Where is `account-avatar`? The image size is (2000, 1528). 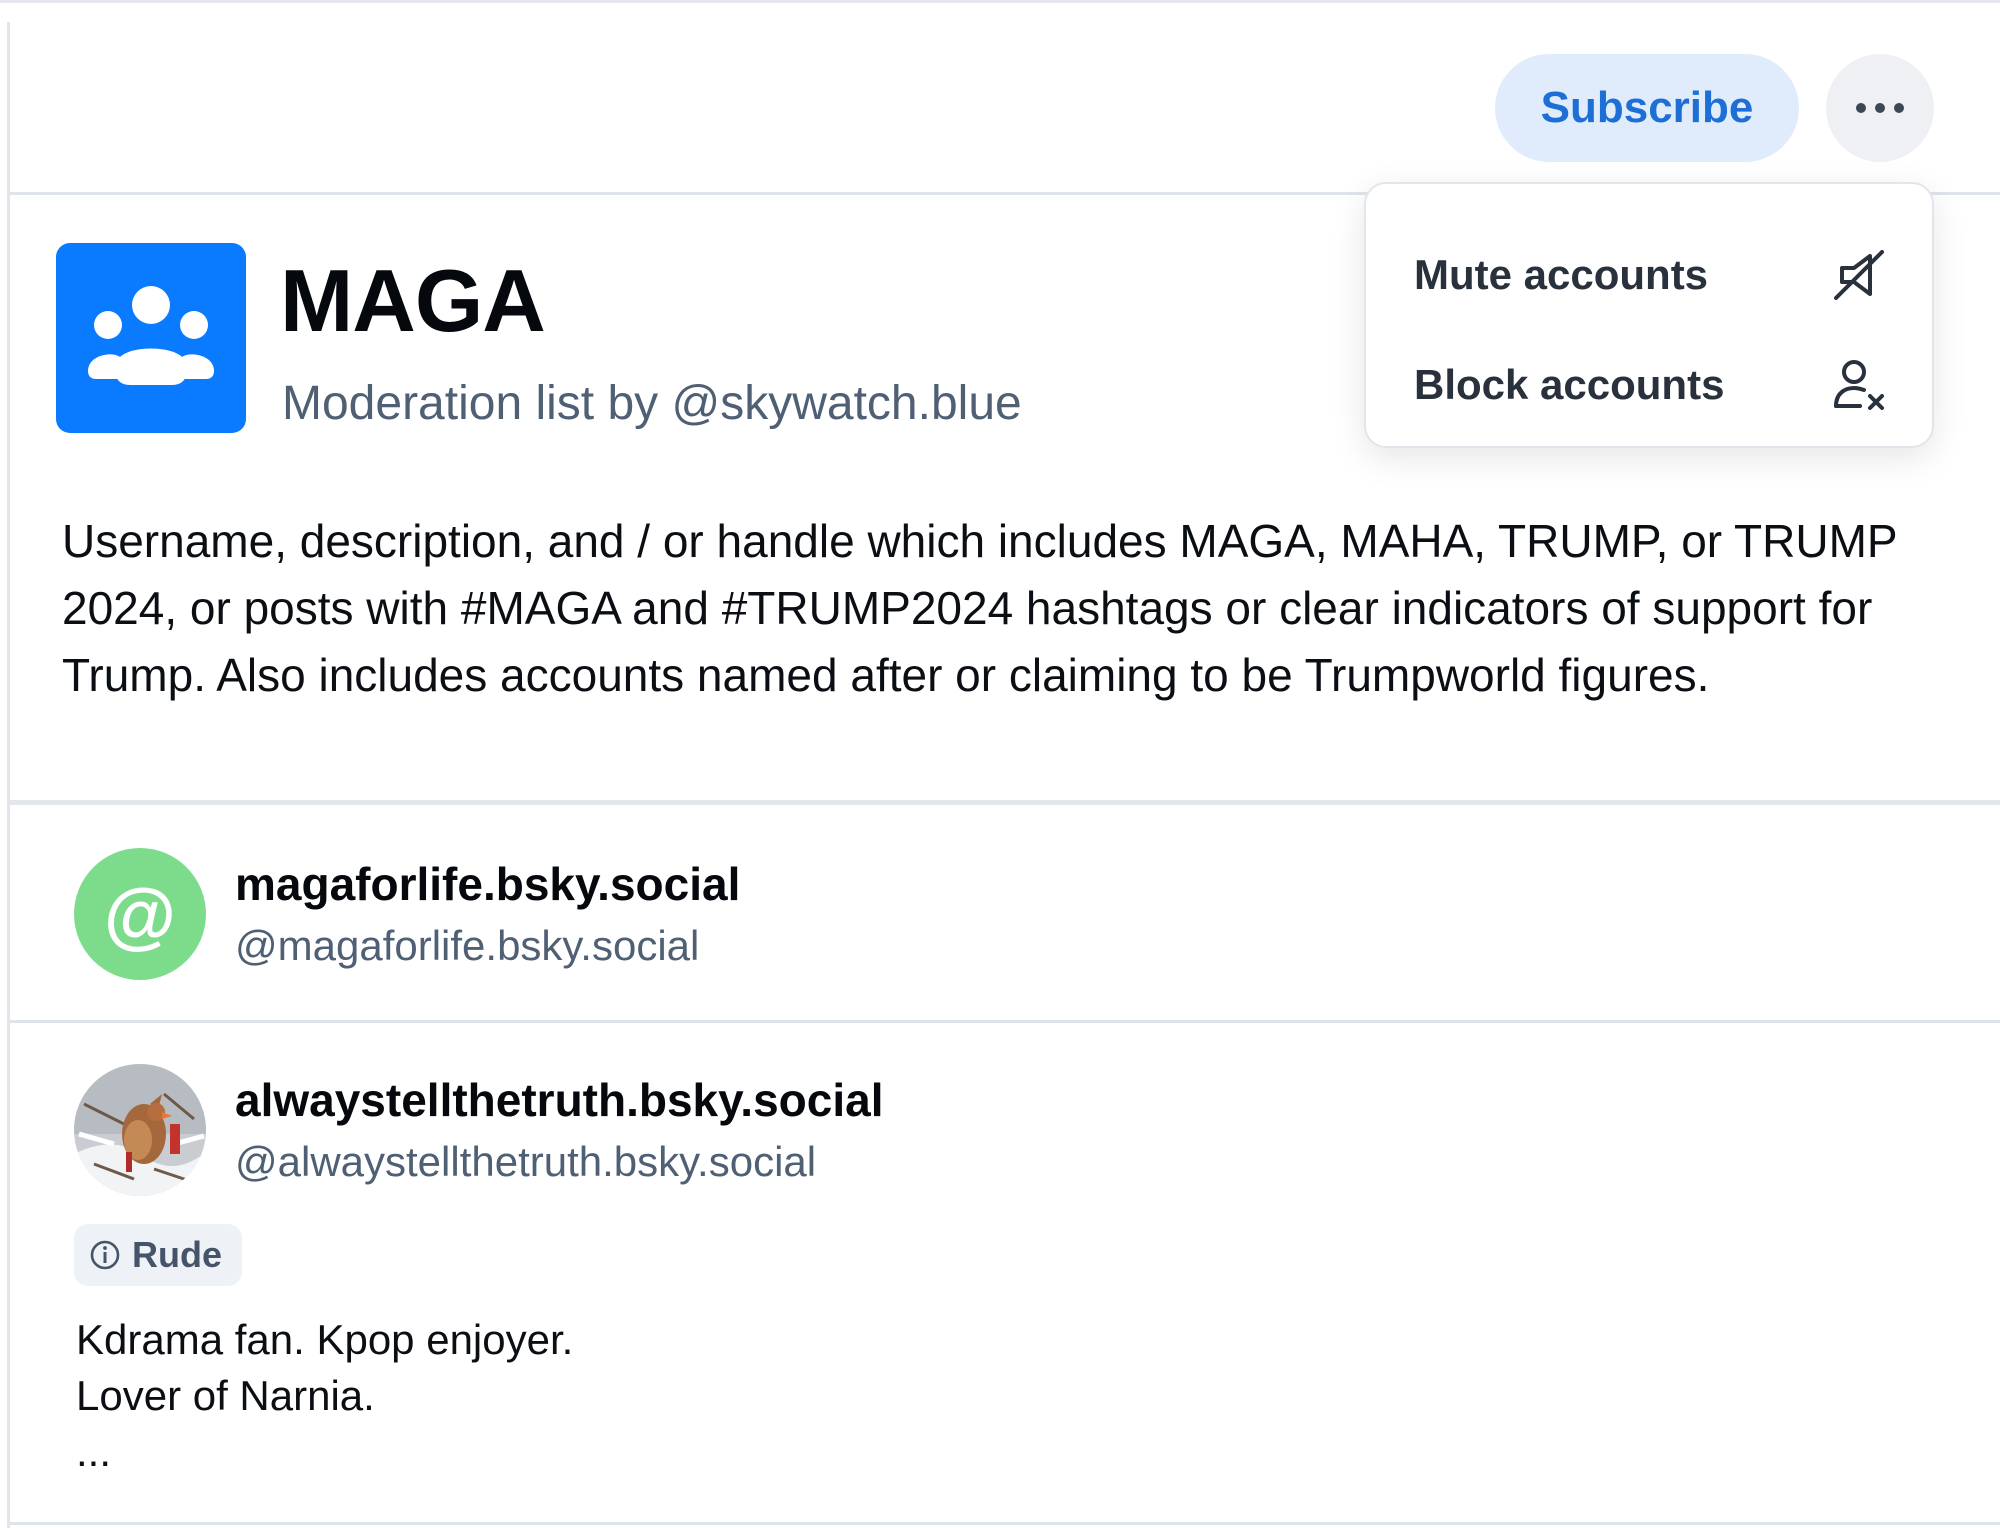 account-avatar is located at coordinates (140, 1130).